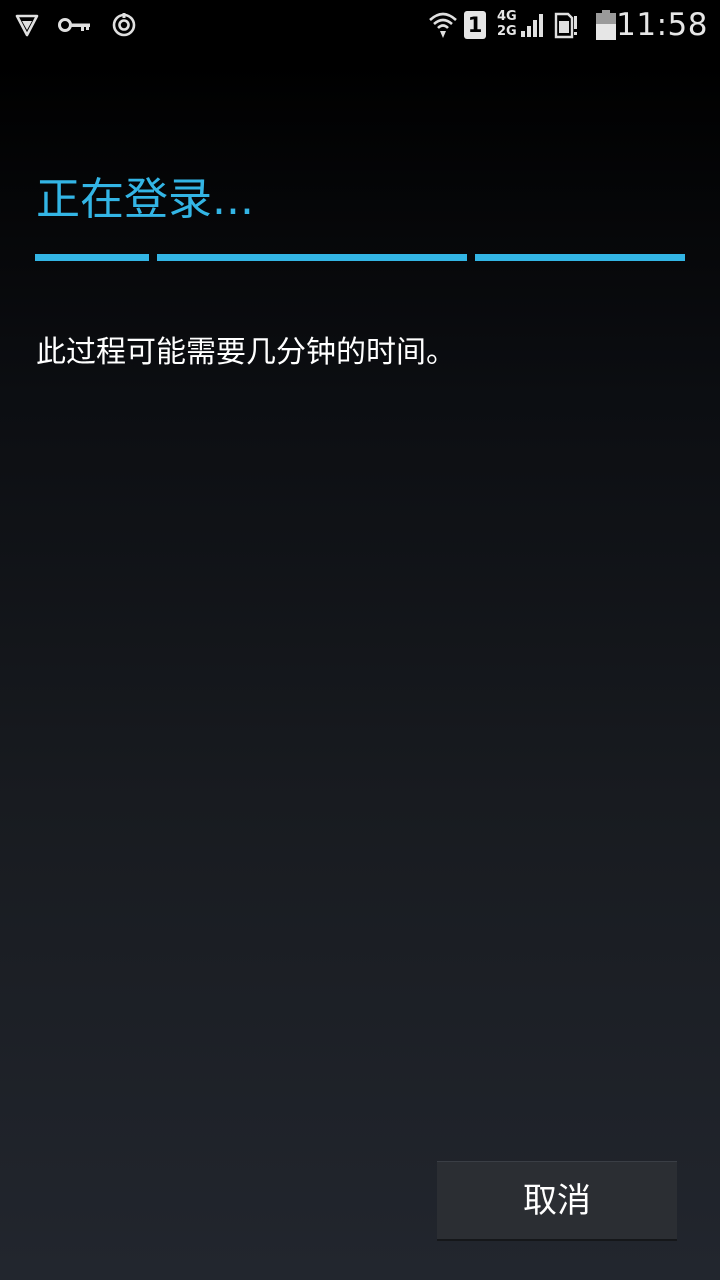  What do you see at coordinates (475, 25) in the screenshot?
I see `sim-slot-icon: 1` at bounding box center [475, 25].